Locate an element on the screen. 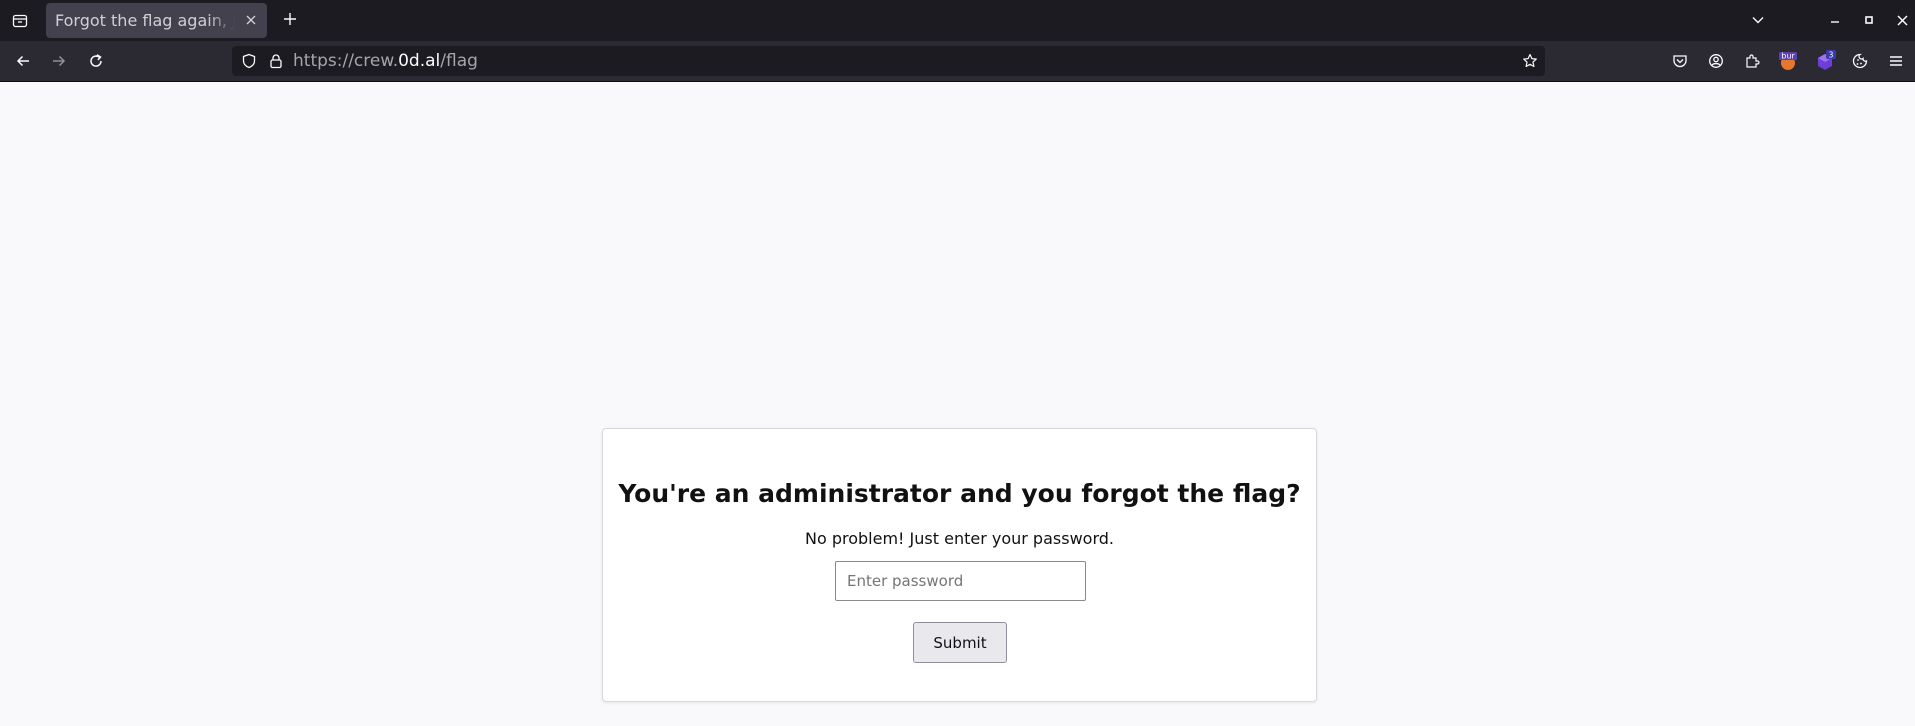 This screenshot has height=726, width=1915. forward-arrow-icon is located at coordinates (59, 61).